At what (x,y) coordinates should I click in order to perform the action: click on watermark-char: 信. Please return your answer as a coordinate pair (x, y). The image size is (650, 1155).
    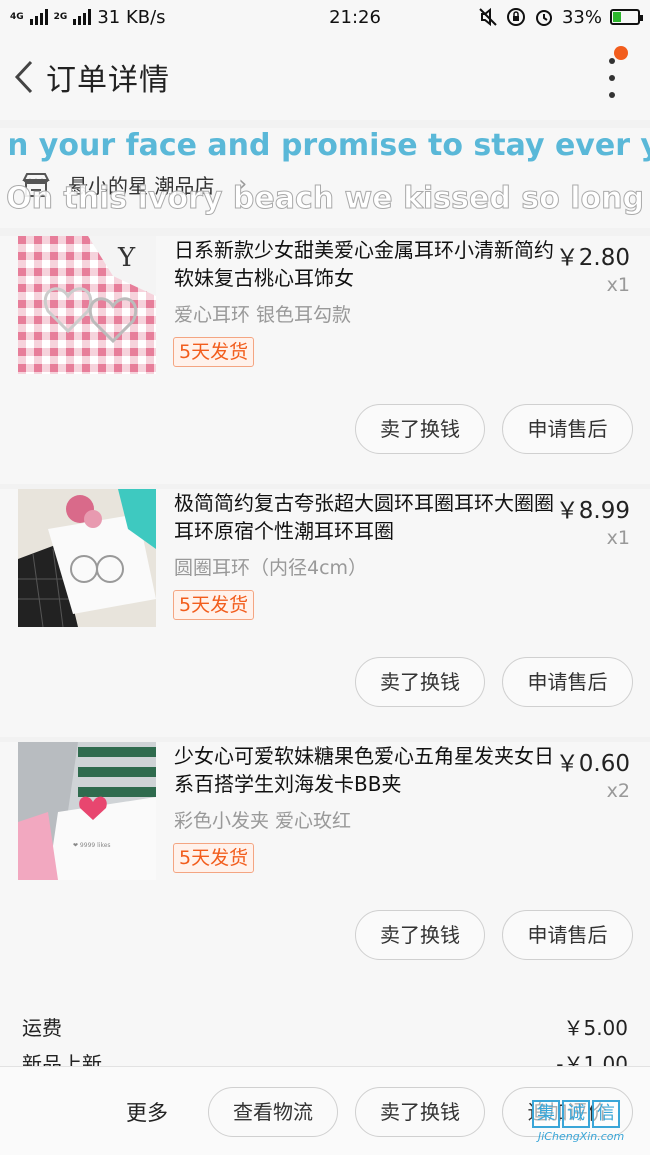
    Looking at the image, I should click on (606, 1114).